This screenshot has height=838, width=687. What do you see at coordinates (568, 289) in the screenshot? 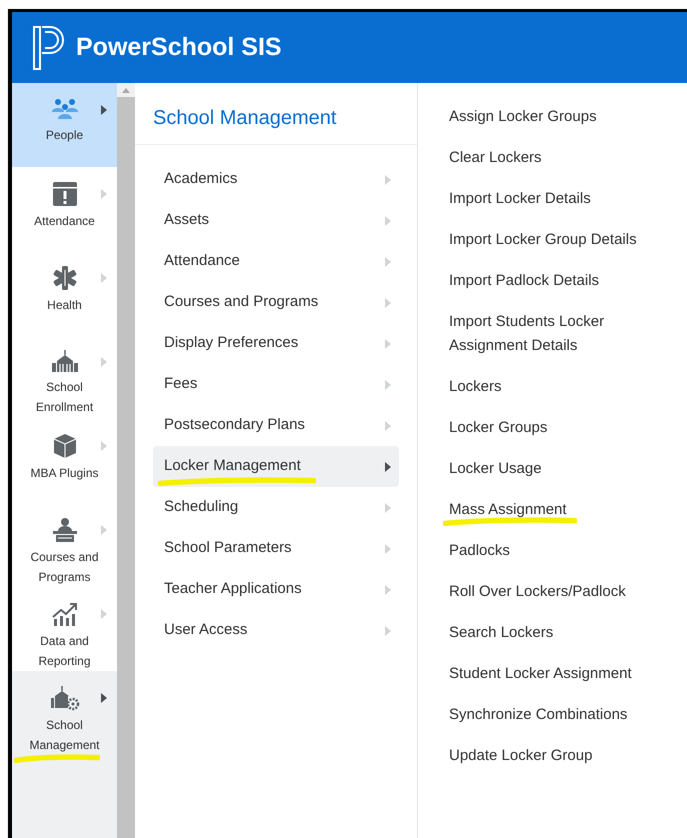
I see `submenu-item: Import Padlock Details` at bounding box center [568, 289].